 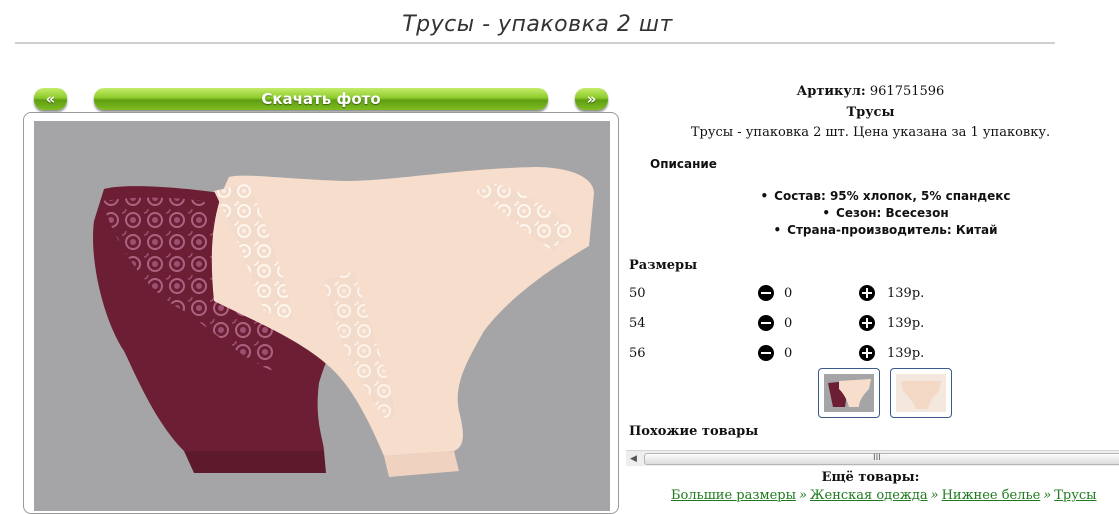 What do you see at coordinates (683, 164) in the screenshot?
I see `description-heading: Описание` at bounding box center [683, 164].